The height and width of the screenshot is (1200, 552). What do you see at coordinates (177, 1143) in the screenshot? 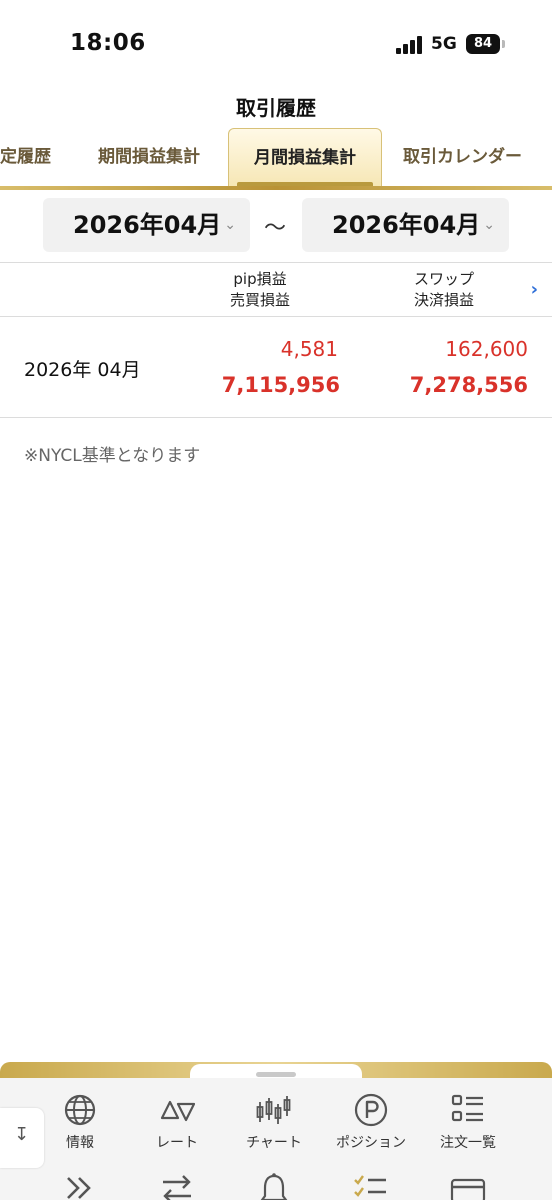
I see `nav-rate-label: レート` at bounding box center [177, 1143].